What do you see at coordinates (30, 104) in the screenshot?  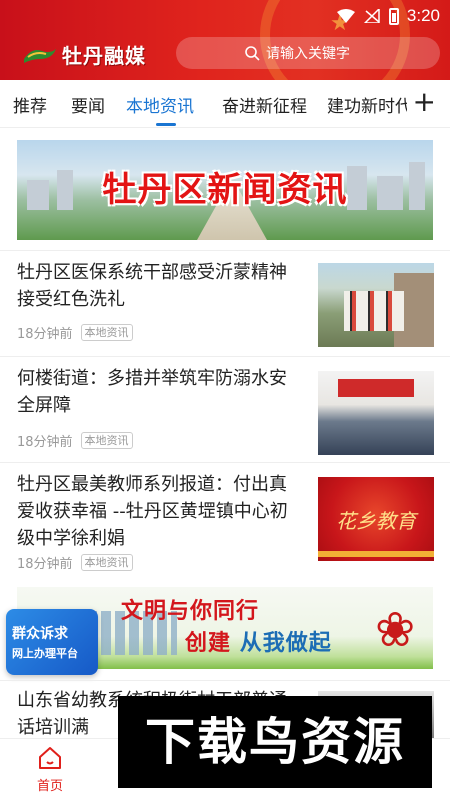 I see `tab-recommend: 推荐` at bounding box center [30, 104].